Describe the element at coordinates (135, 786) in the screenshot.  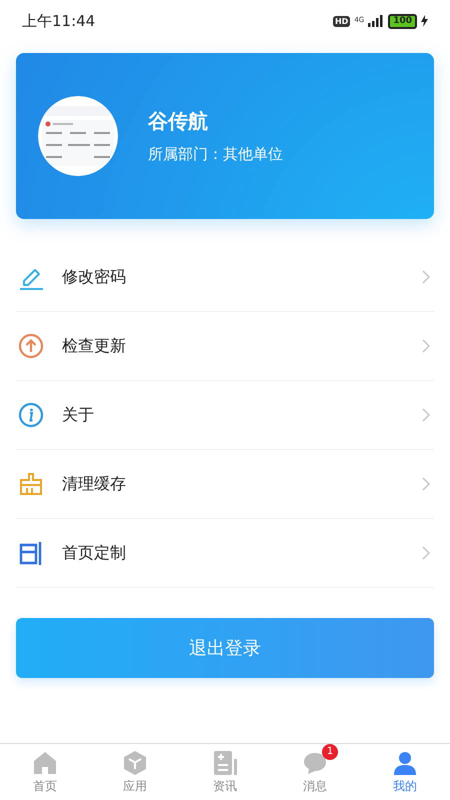
I see `tab-label: 应用` at that location.